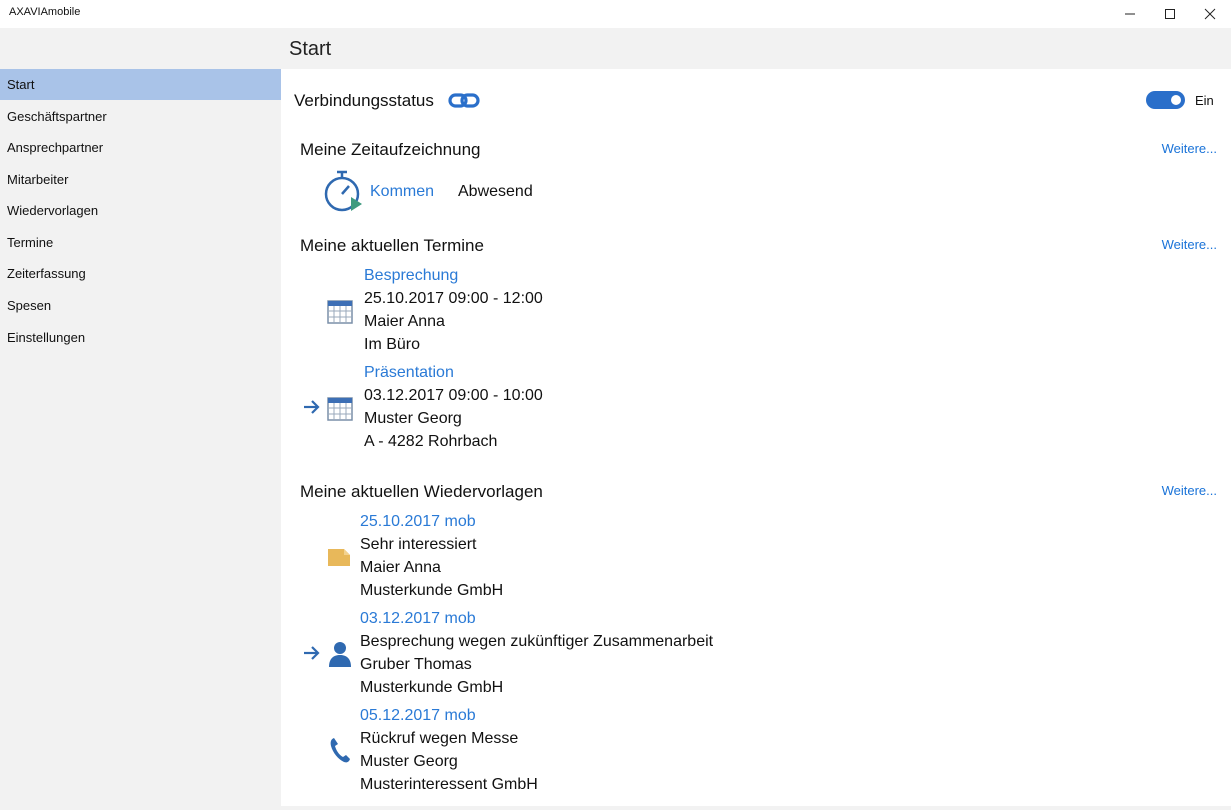  Describe the element at coordinates (140, 210) in the screenshot. I see `sidebar-item-wiedervorlagen: Wiedervorlagen` at that location.